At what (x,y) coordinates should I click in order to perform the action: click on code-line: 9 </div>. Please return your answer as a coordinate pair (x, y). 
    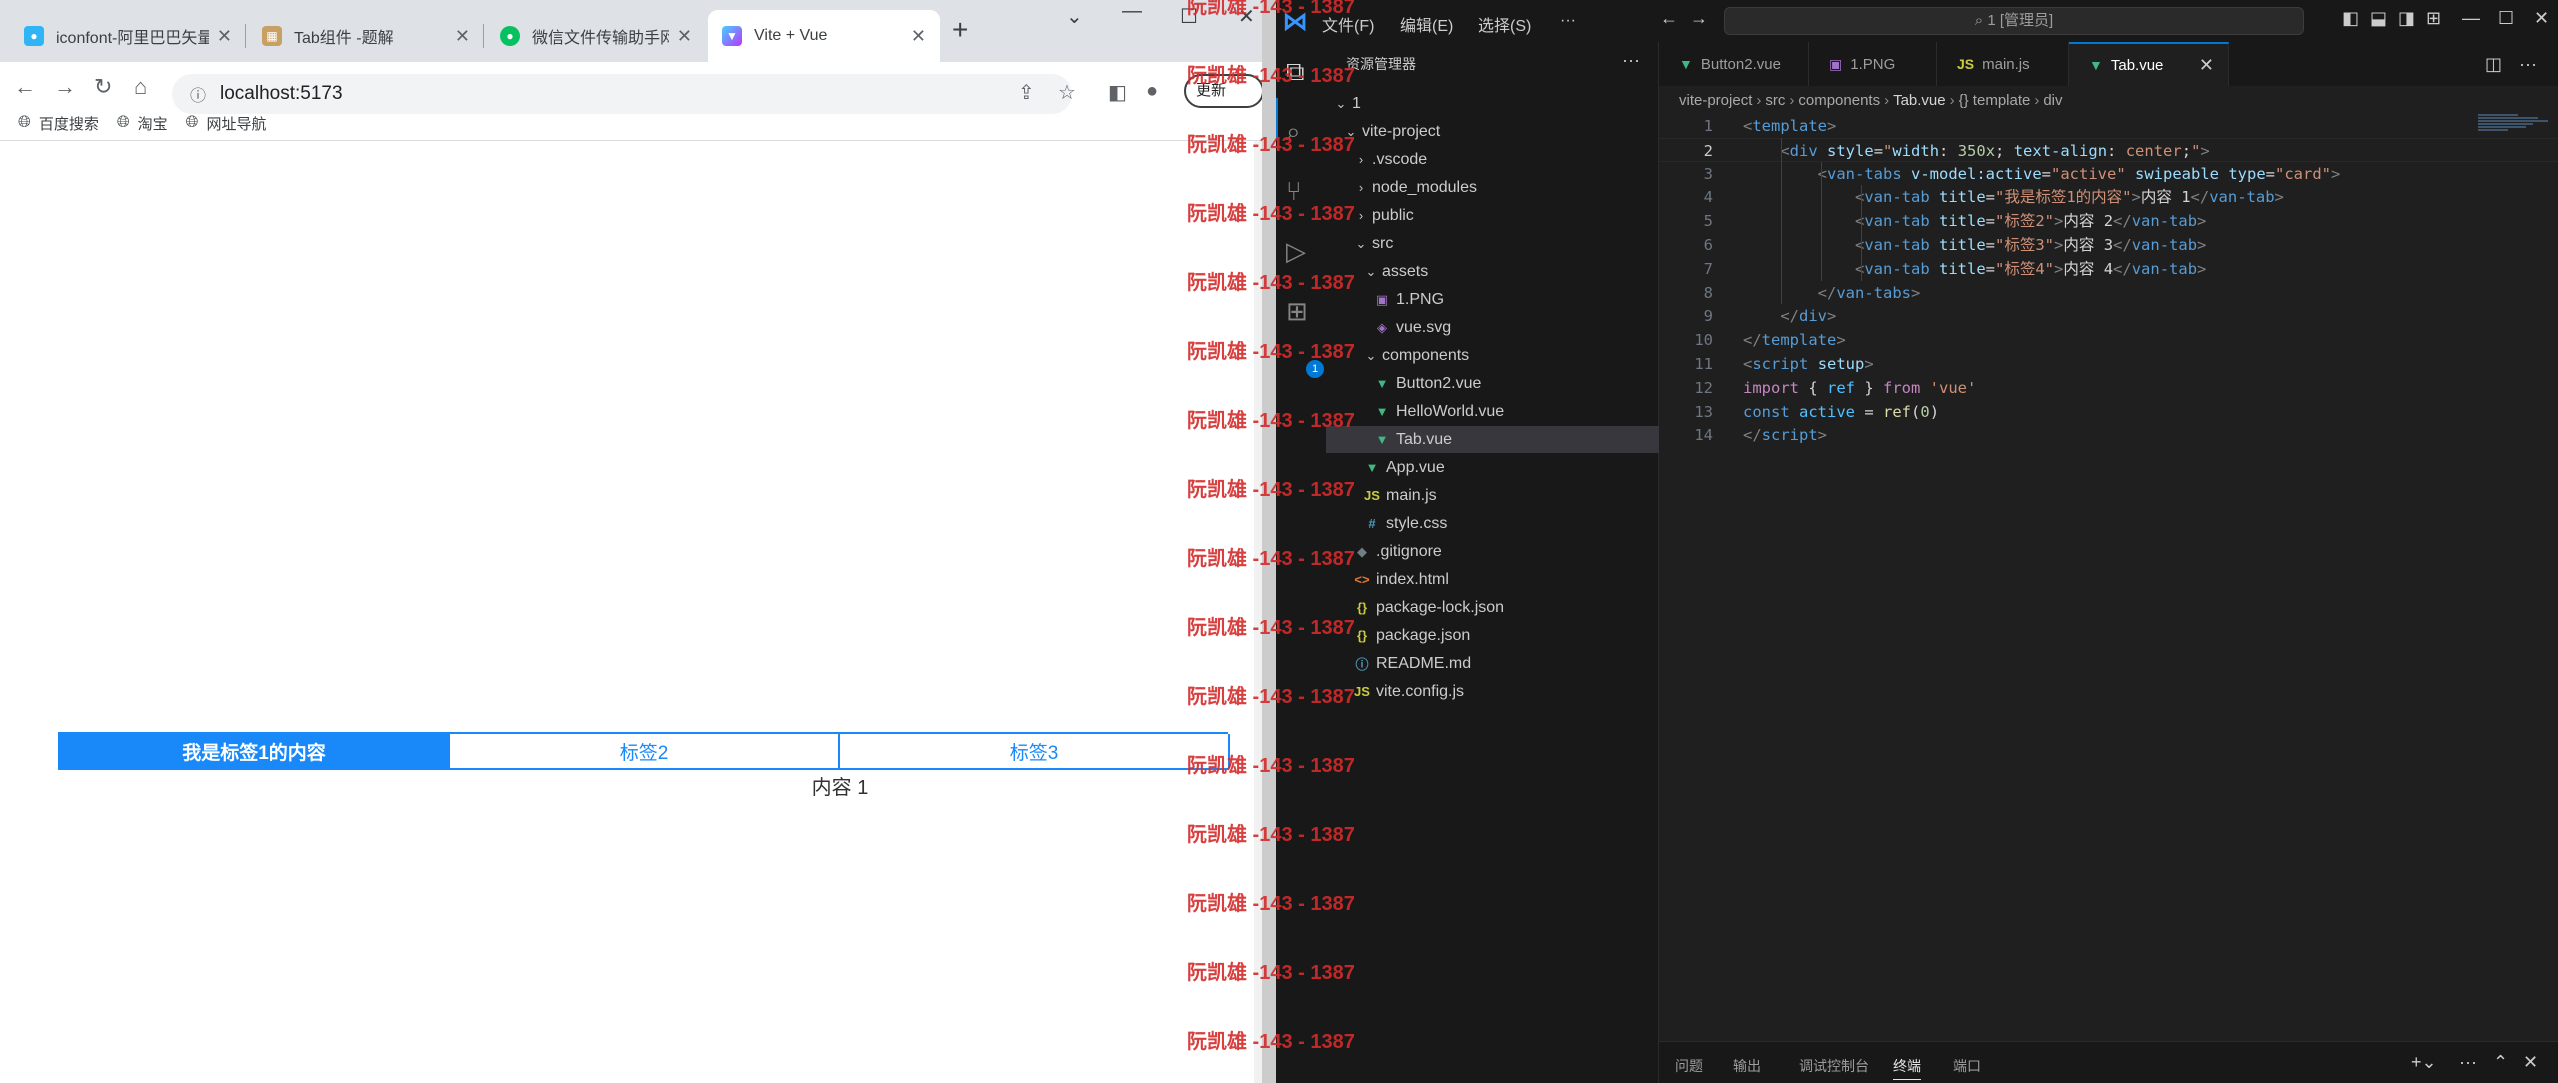
    Looking at the image, I should click on (2108, 316).